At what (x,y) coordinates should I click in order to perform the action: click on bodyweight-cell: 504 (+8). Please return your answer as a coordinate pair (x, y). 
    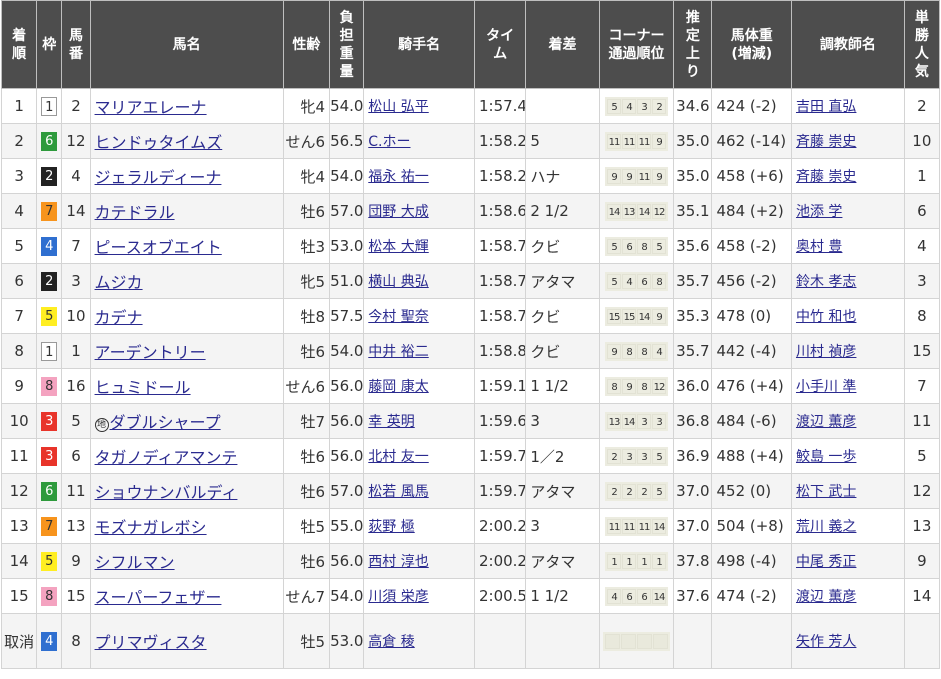
    Looking at the image, I should click on (751, 526).